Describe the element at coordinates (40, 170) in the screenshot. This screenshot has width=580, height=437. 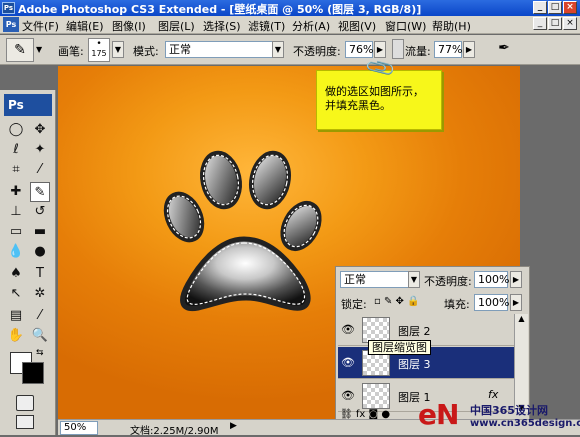
I see `eyedropper-tool-icon: ⁄` at that location.